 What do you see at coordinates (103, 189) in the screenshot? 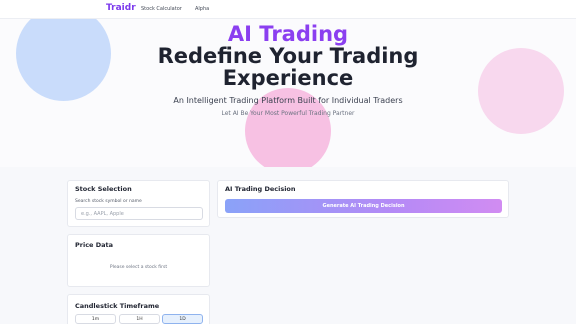
I see `stock-selection-title: Stock Selection` at bounding box center [103, 189].